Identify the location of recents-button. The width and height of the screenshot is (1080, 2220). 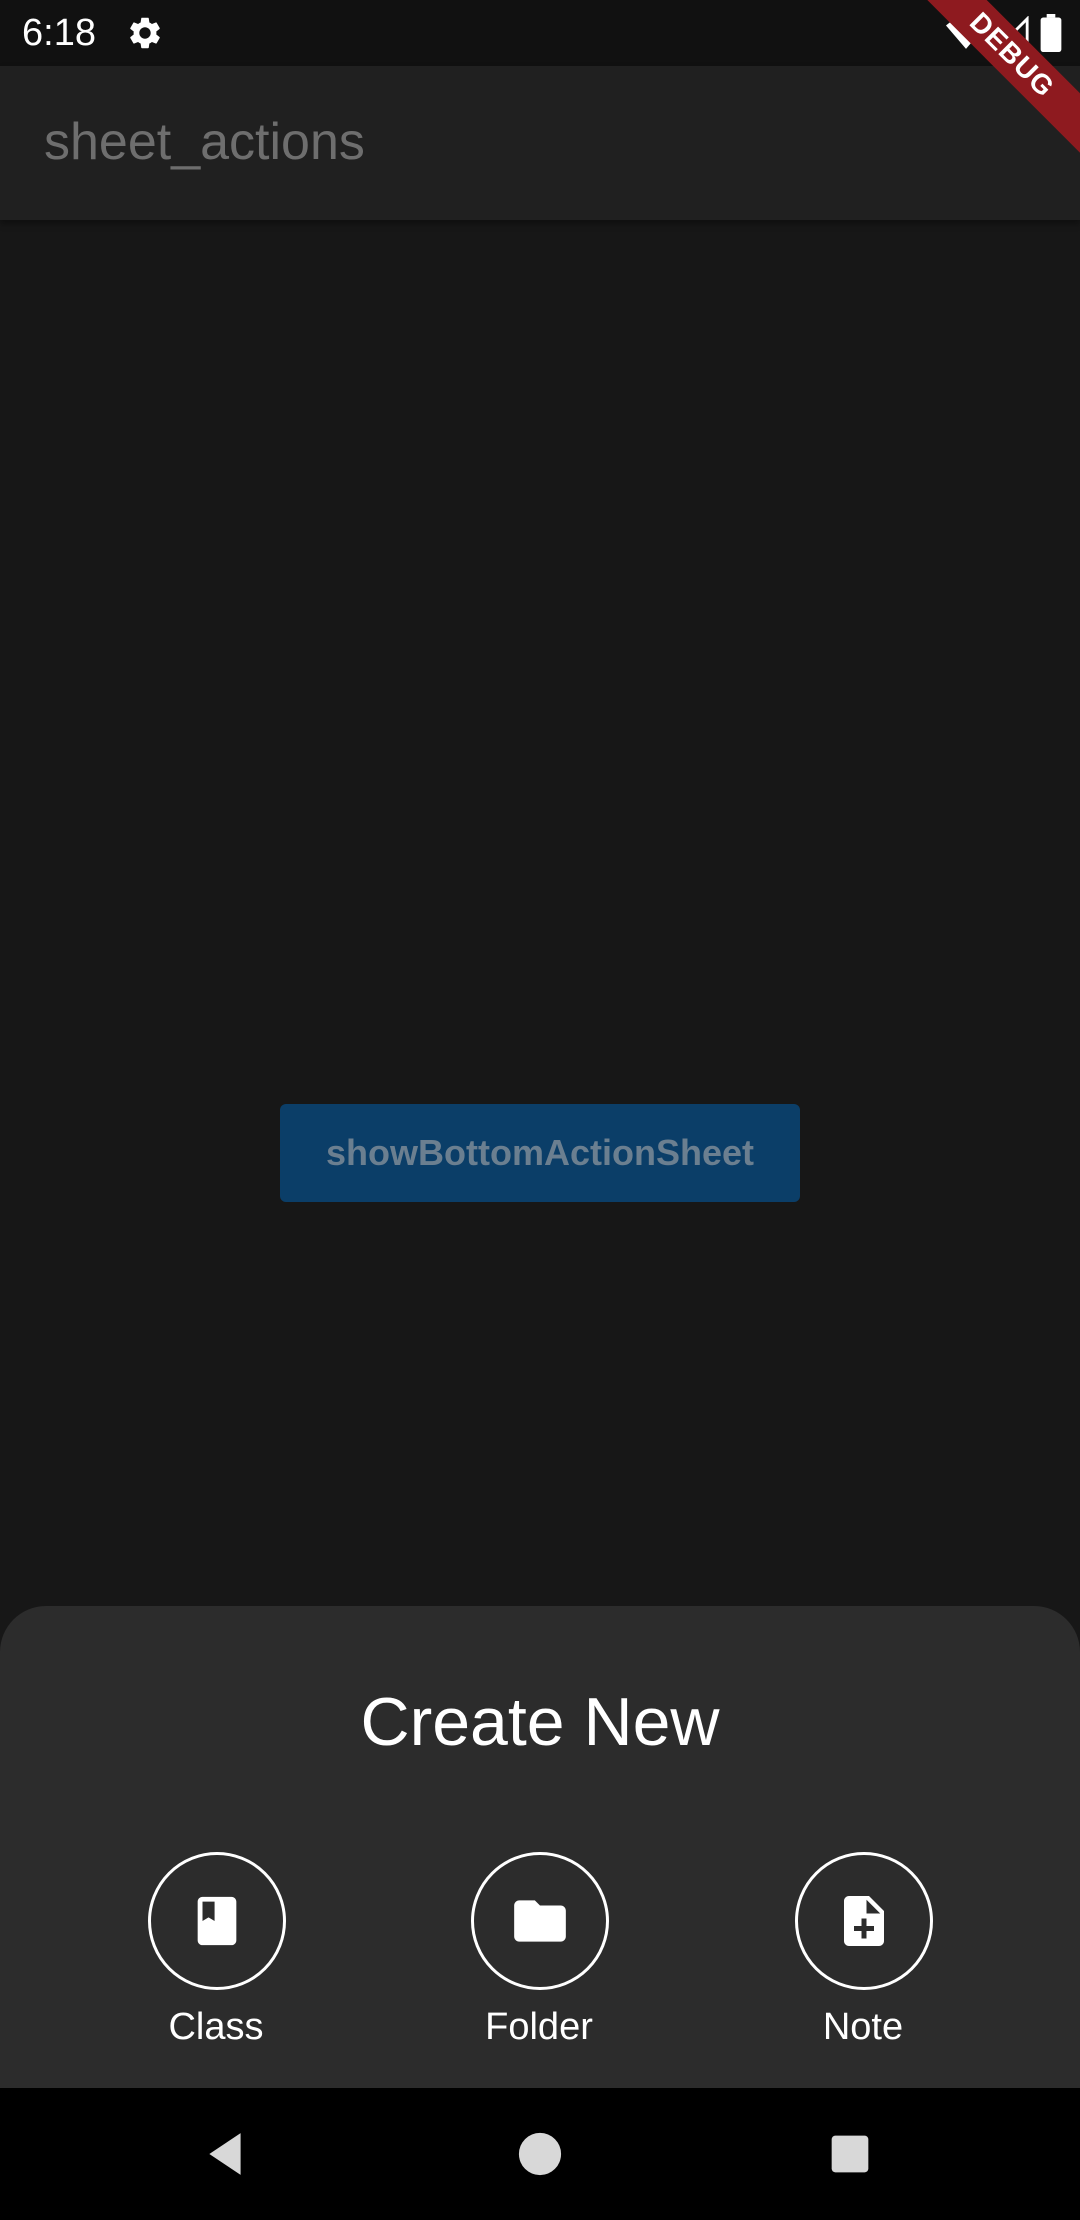
(850, 2154).